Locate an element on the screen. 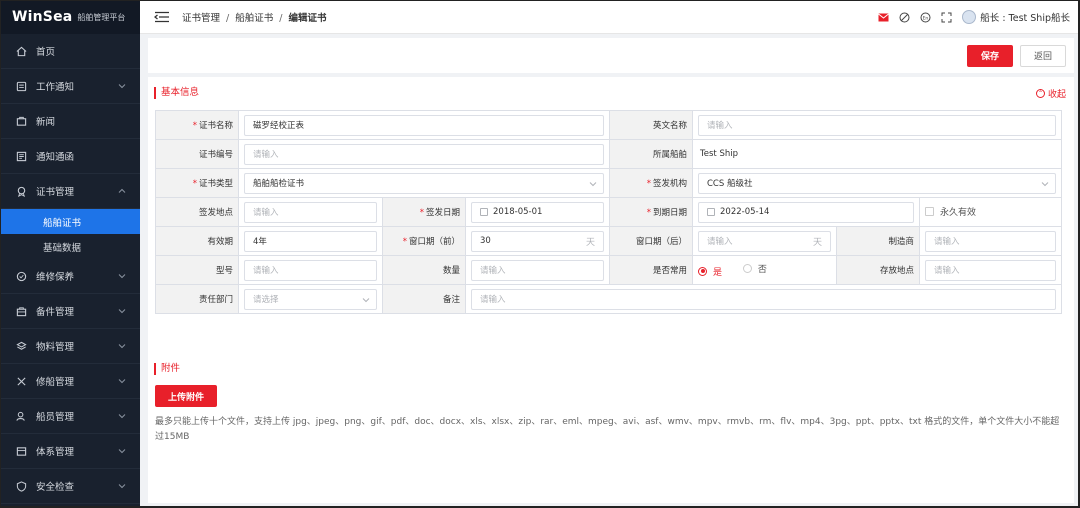 The image size is (1080, 508). home-icon is located at coordinates (21, 51).